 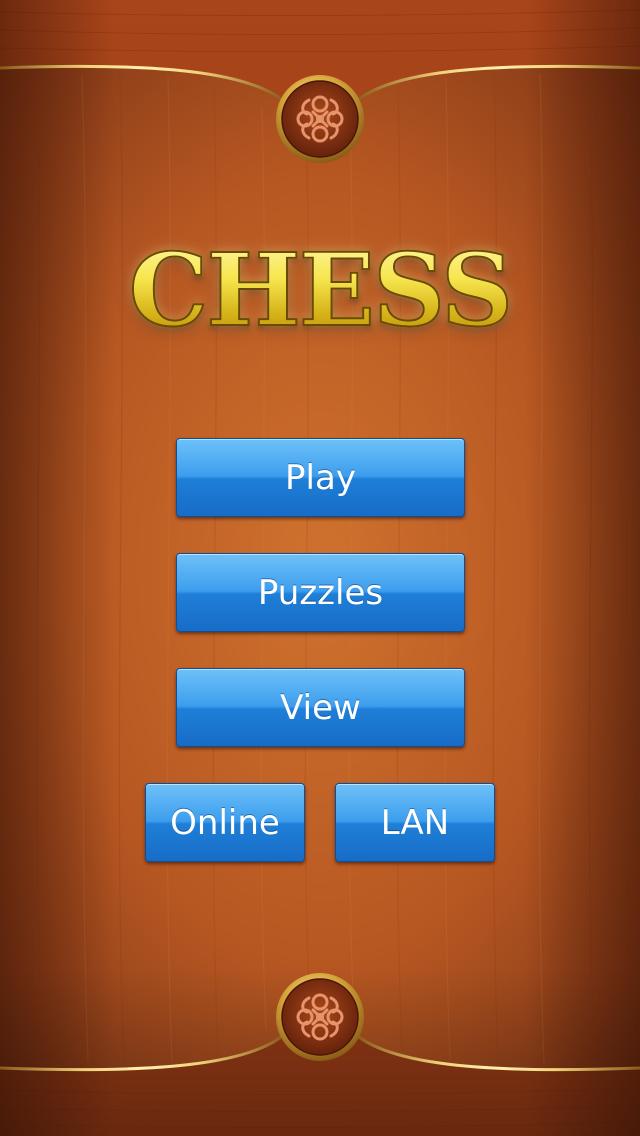 I want to click on game-title: CHESS, so click(x=320, y=290).